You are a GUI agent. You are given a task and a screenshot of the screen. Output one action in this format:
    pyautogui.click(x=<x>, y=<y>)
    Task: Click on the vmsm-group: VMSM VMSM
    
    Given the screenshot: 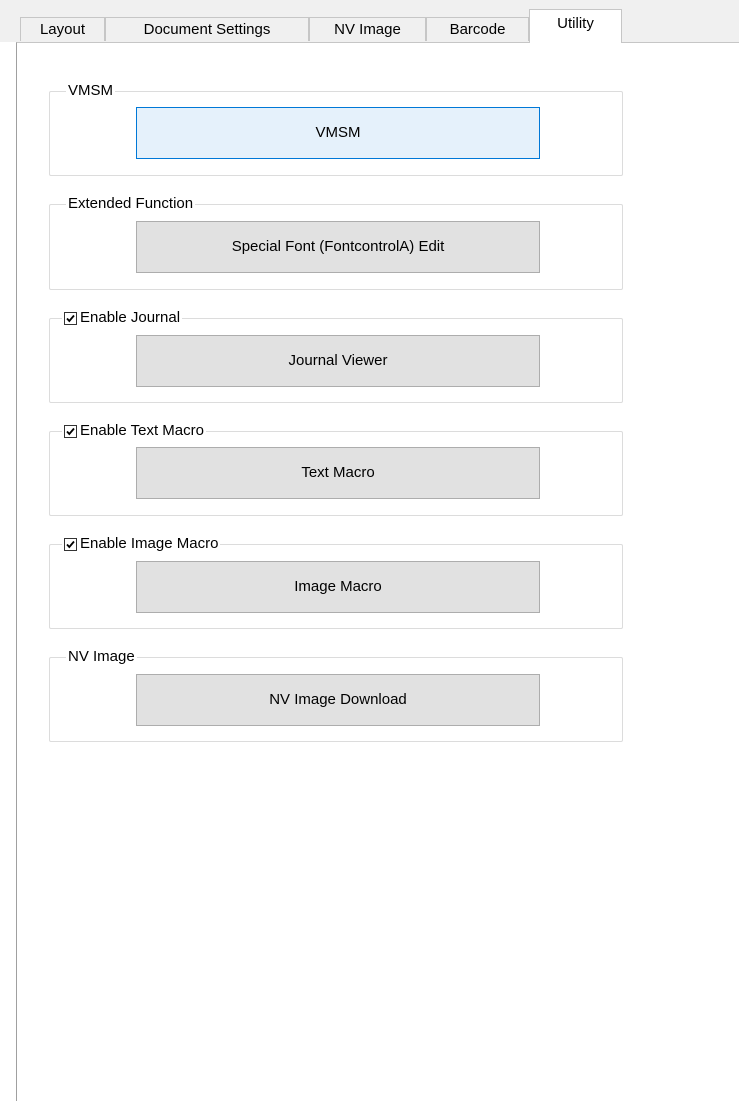 What is the action you would take?
    pyautogui.click(x=336, y=128)
    